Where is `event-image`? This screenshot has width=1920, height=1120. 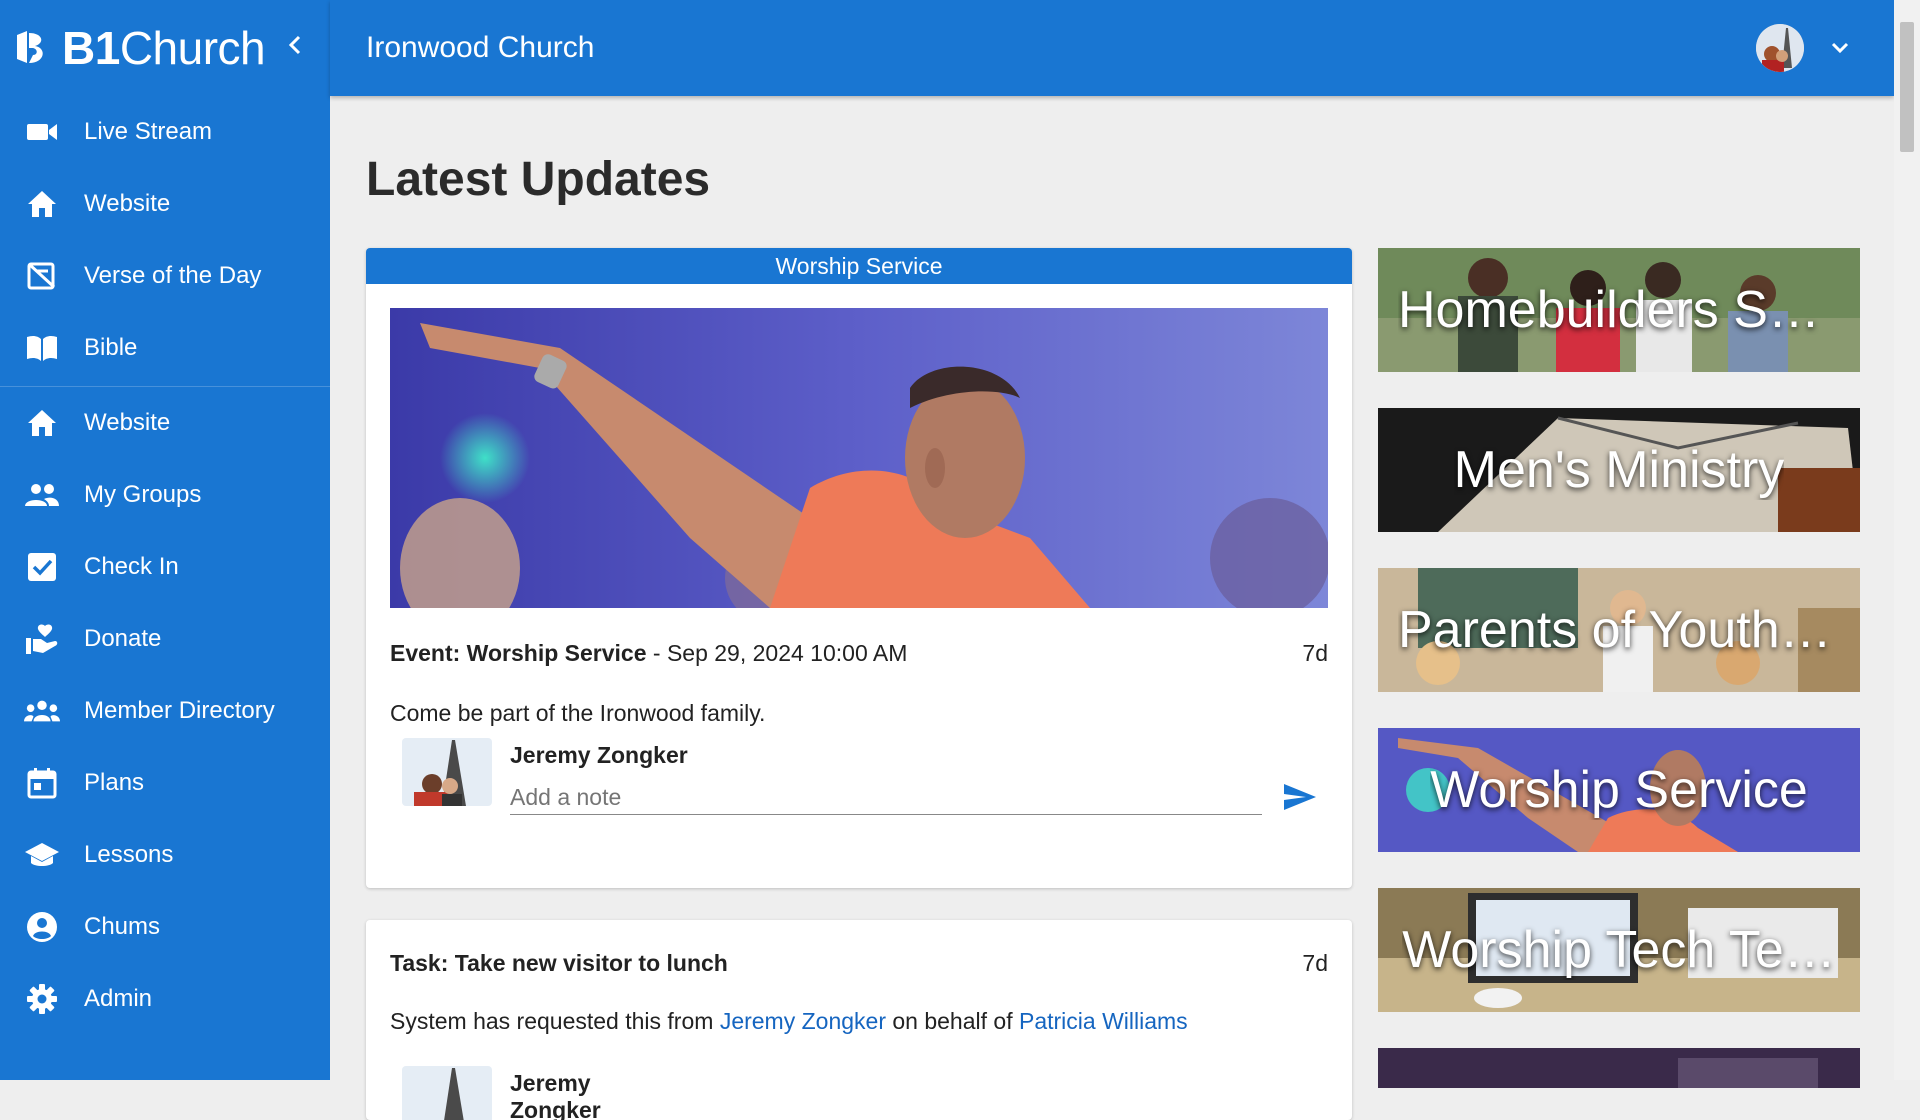
event-image is located at coordinates (859, 458).